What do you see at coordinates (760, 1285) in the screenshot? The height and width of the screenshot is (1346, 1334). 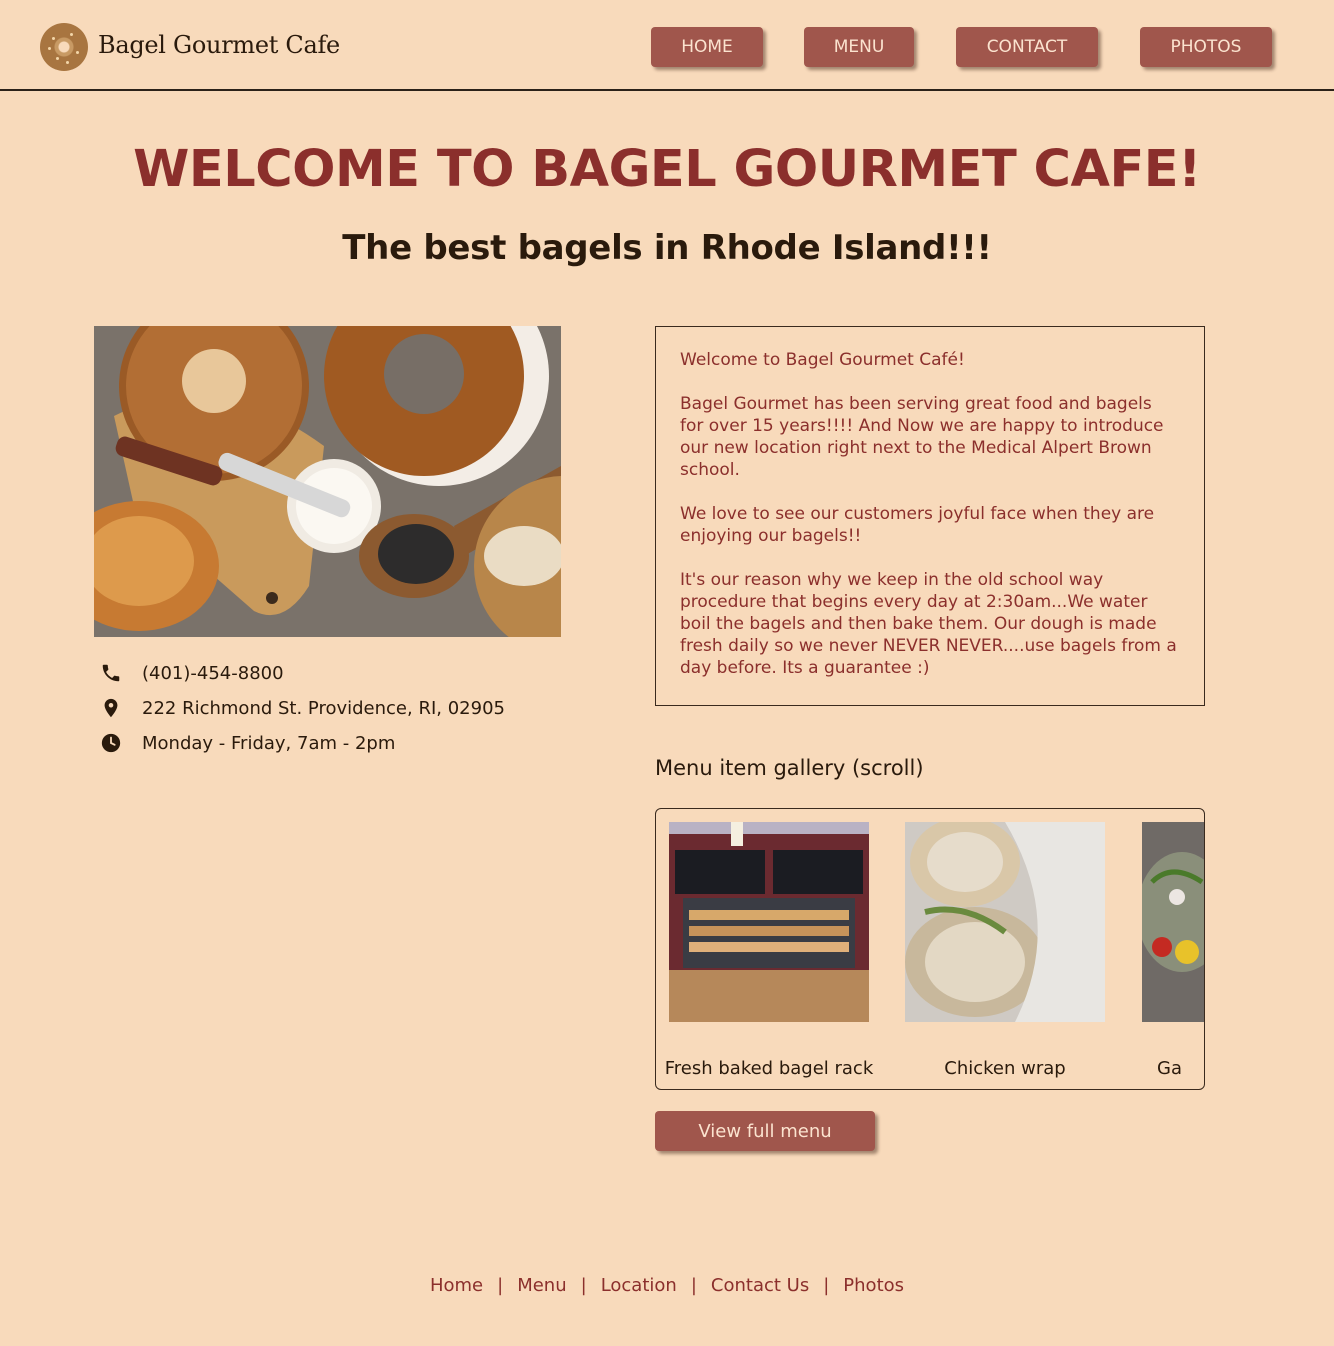 I see `footer-link-contact: Contact Us` at bounding box center [760, 1285].